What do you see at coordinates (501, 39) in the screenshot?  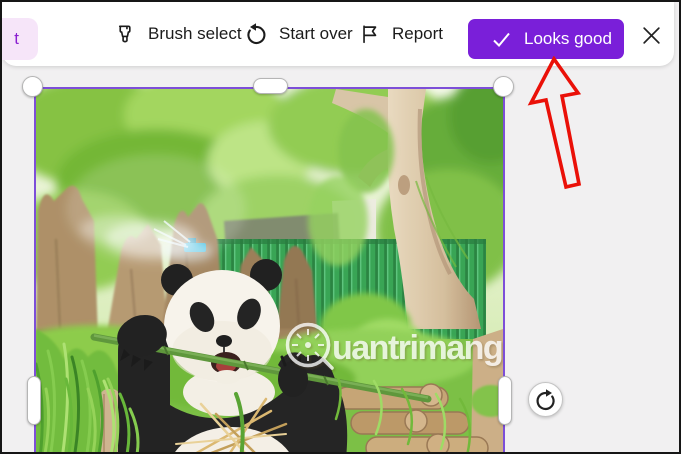 I see `checkmark-icon` at bounding box center [501, 39].